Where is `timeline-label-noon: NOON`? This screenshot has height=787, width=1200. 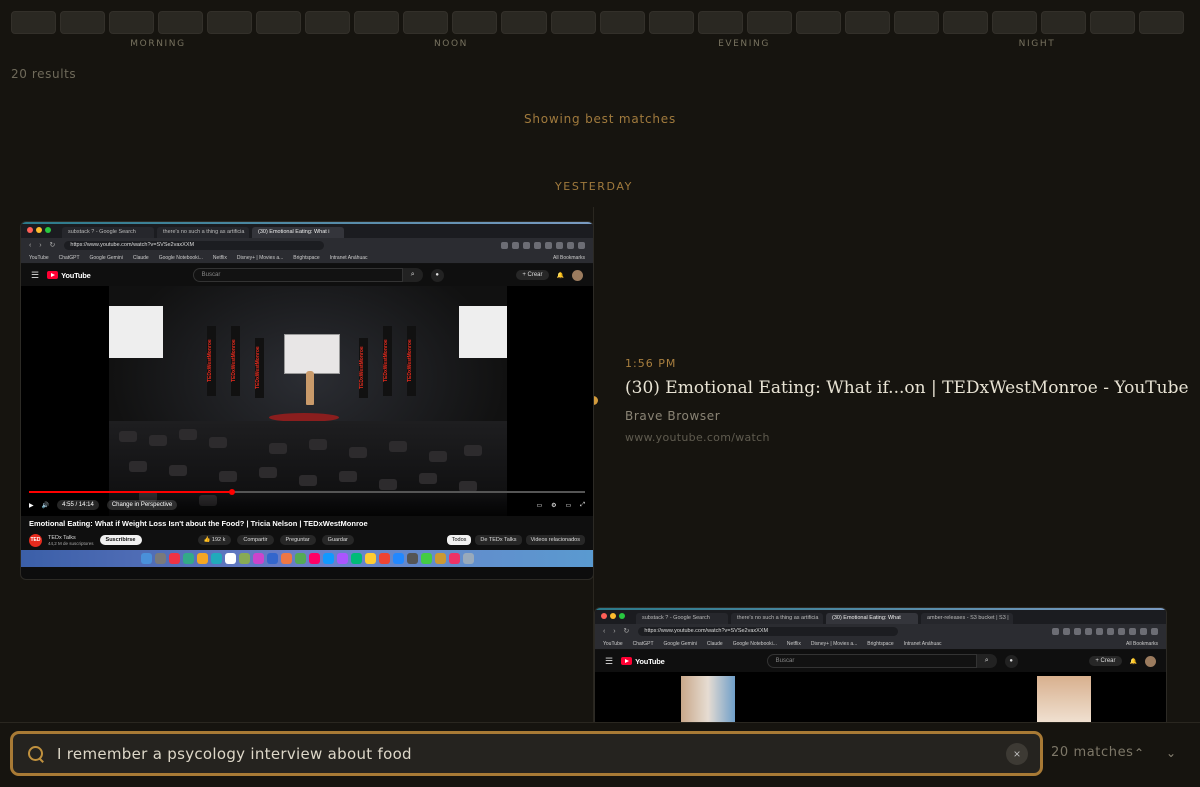
timeline-label-noon: NOON is located at coordinates (451, 44).